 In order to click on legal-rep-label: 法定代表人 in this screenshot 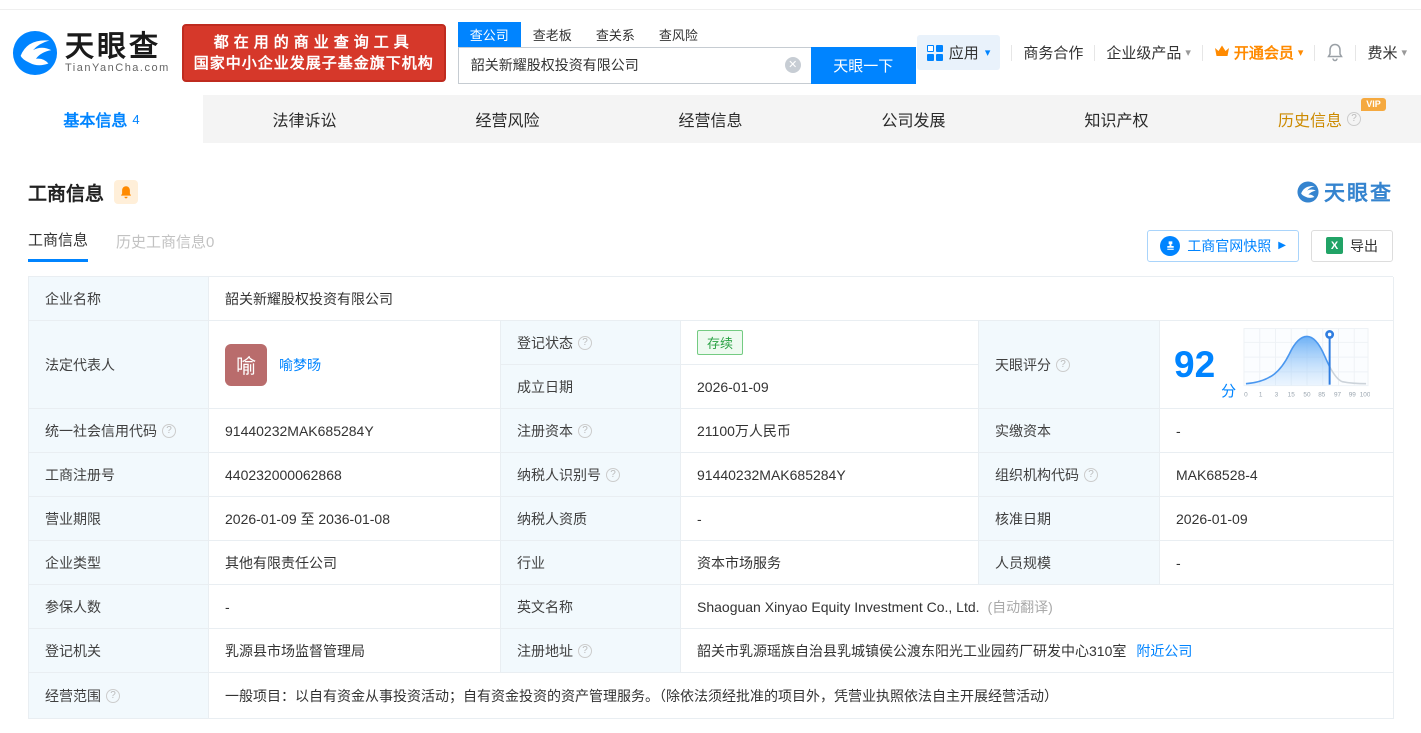, I will do `click(119, 365)`.